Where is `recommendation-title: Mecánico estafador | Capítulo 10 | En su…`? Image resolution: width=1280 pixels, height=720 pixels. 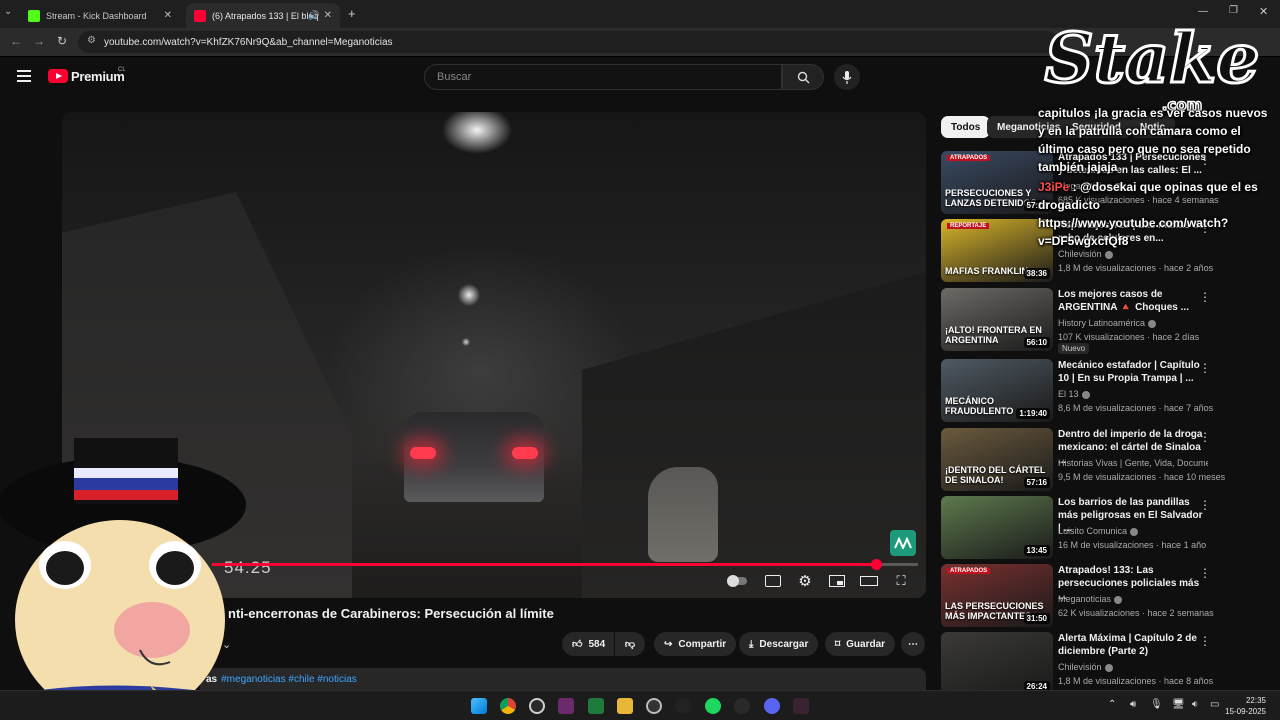
recommendation-title: Mecánico estafador | Capítulo 10 | En su… is located at coordinates (1133, 372).